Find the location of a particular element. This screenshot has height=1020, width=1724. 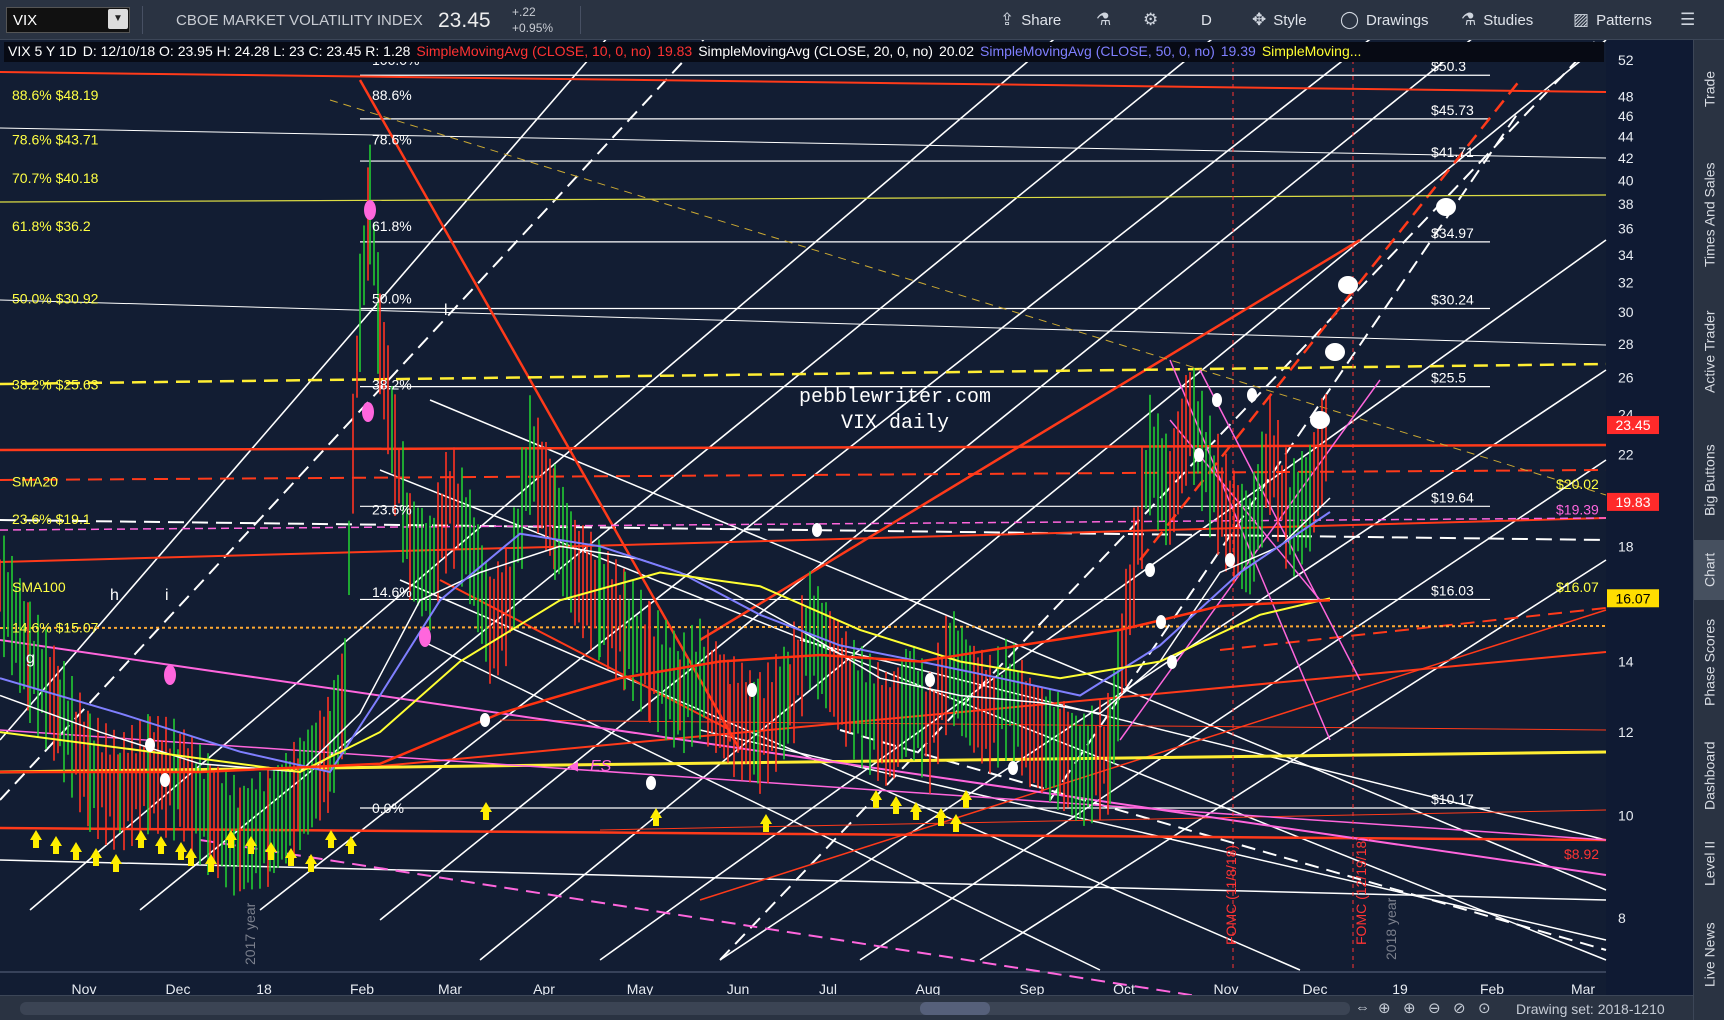

fib-right-label: $19.64 is located at coordinates (1452, 497).